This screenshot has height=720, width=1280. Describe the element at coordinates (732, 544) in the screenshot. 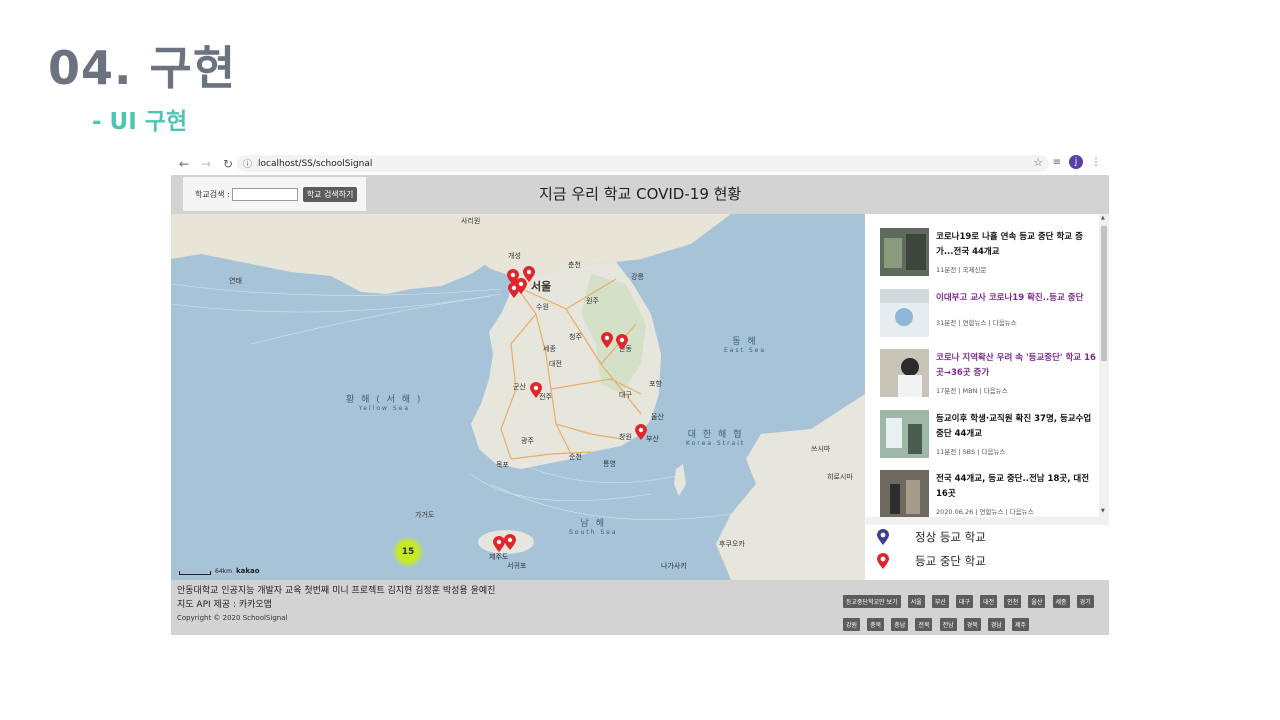

I see `map-label-fukuoka: 후쿠오카` at that location.